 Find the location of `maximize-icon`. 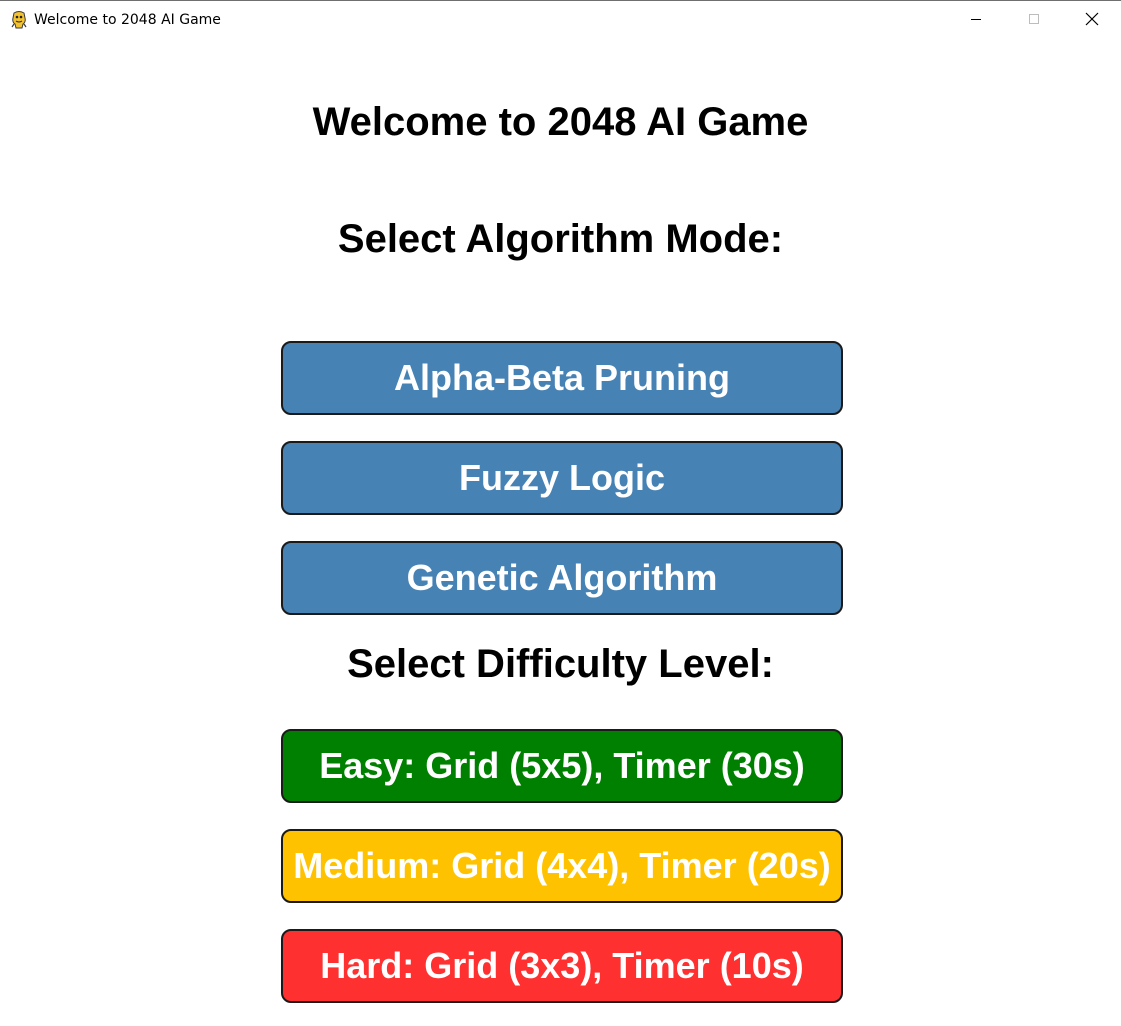

maximize-icon is located at coordinates (1034, 21).